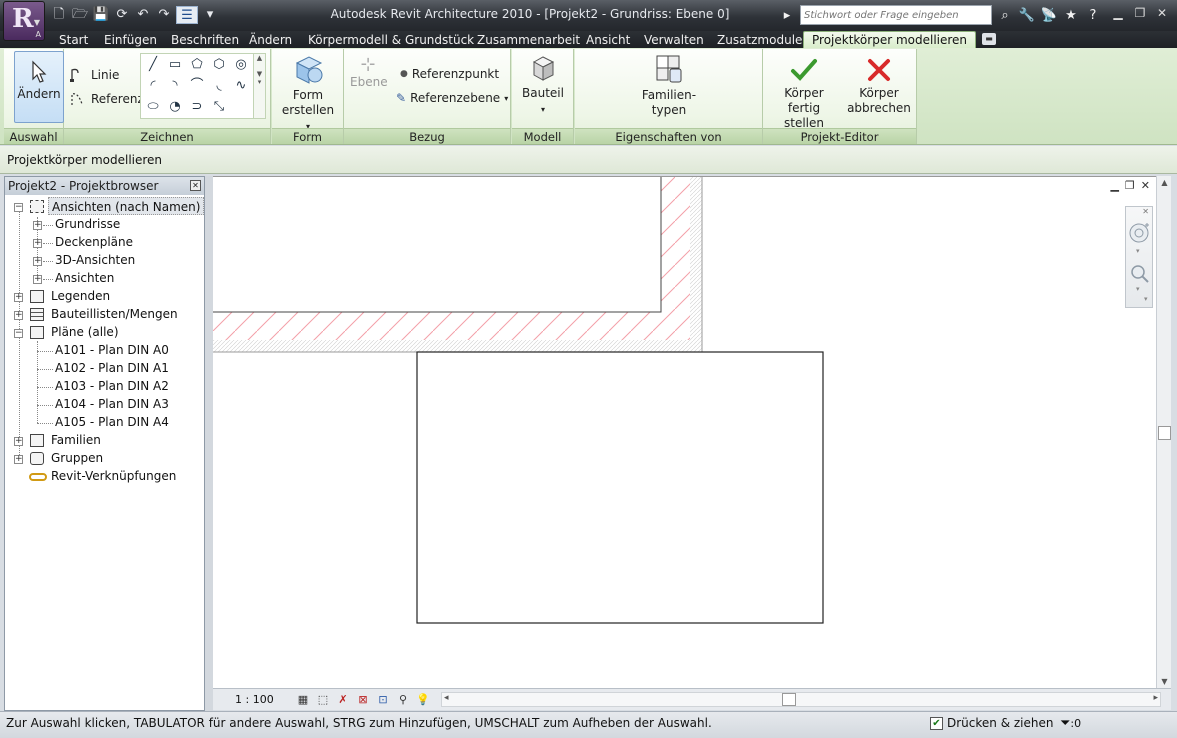 The image size is (1177, 738). I want to click on draw-partial-ellipse-icon: ◔, so click(175, 107).